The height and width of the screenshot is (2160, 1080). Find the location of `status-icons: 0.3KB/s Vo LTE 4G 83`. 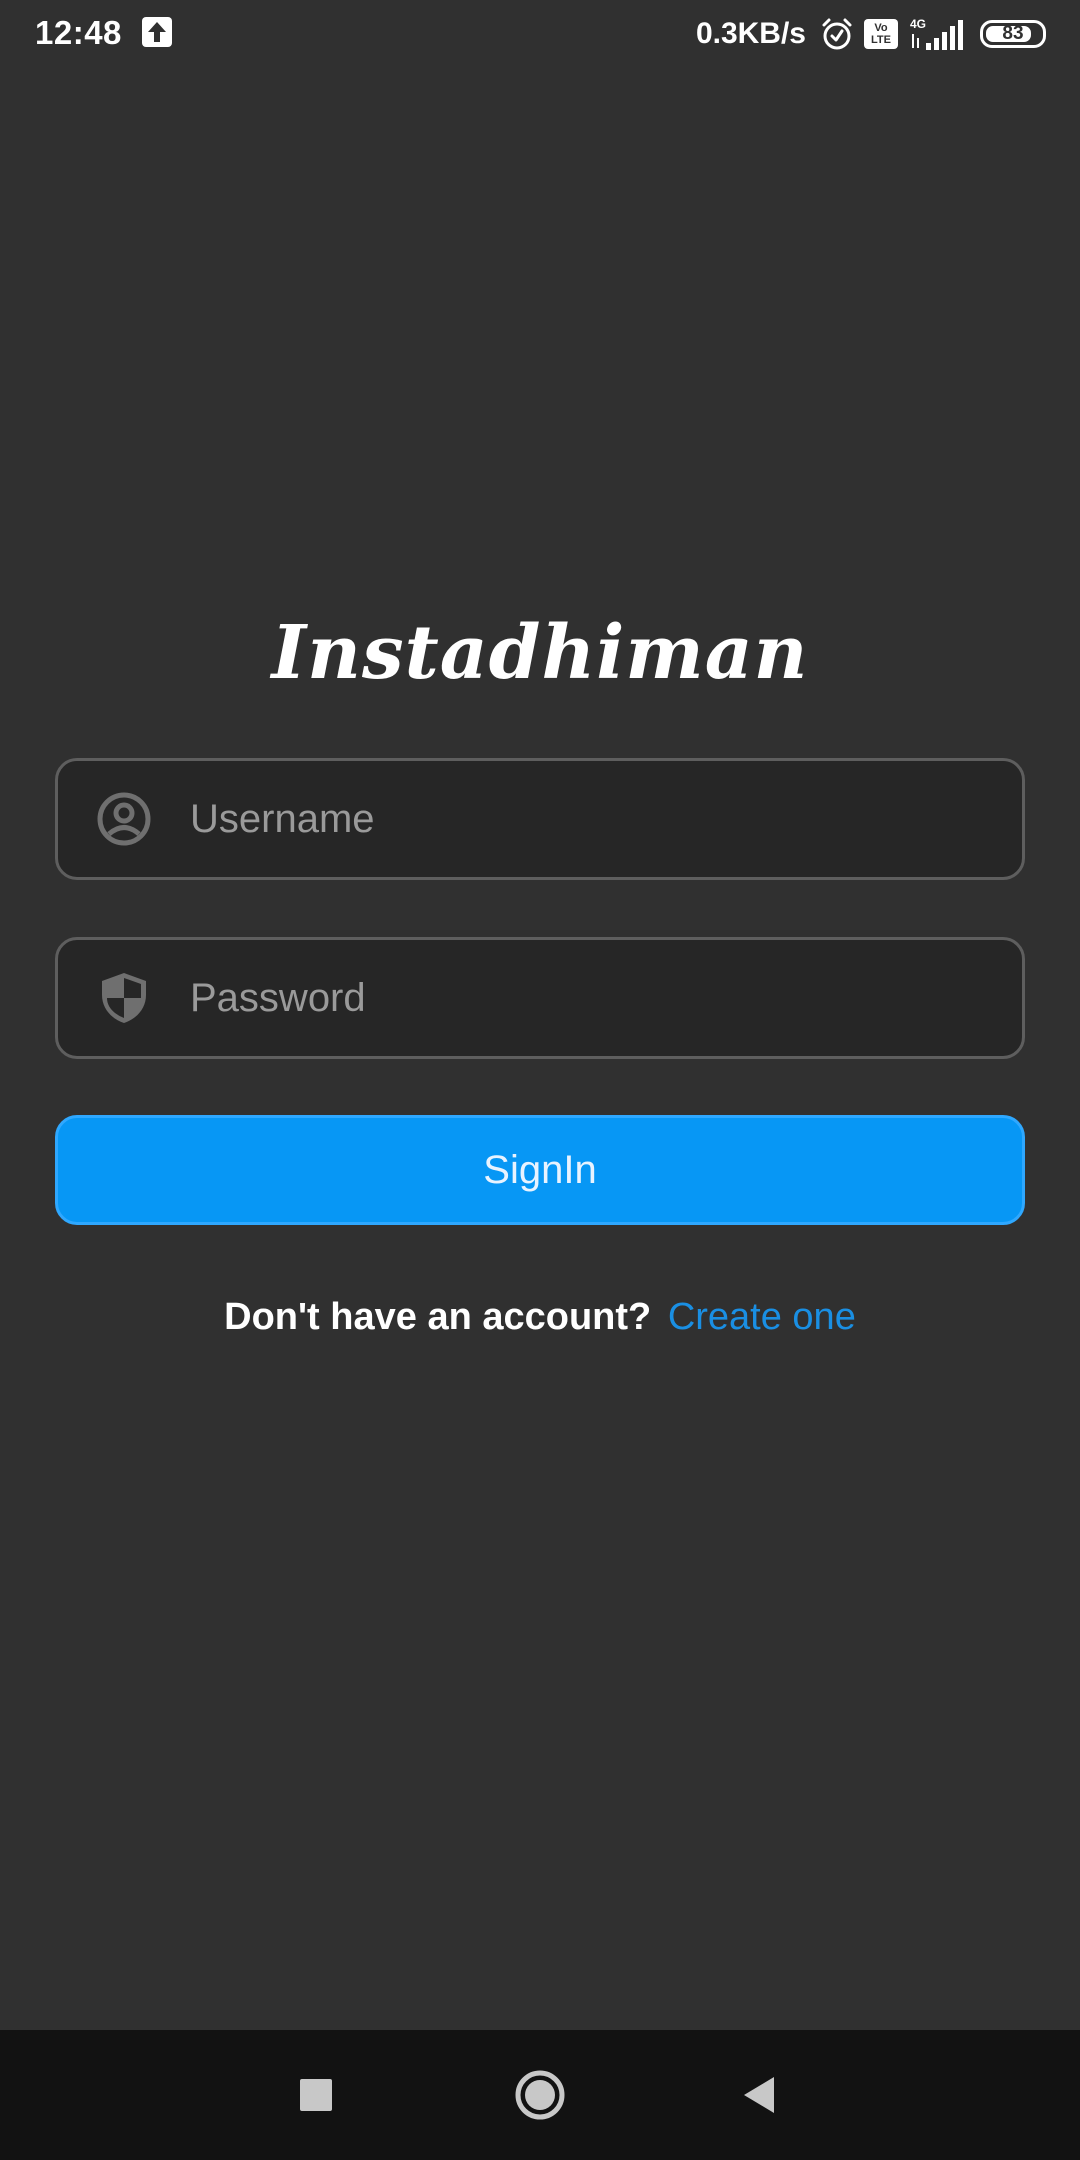

status-icons: 0.3KB/s Vo LTE 4G 83 is located at coordinates (871, 34).